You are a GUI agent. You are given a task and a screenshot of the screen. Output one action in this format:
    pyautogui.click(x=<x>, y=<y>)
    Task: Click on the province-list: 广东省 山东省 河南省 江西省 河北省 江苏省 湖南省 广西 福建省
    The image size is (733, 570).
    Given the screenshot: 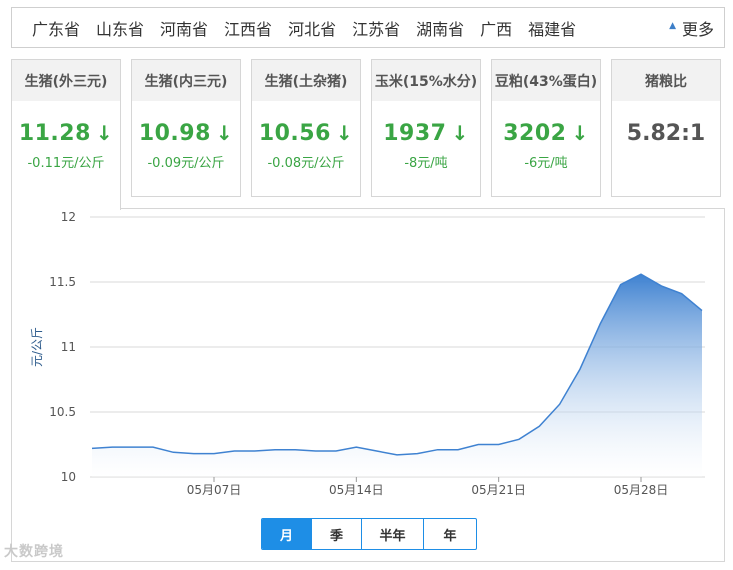 What is the action you would take?
    pyautogui.click(x=302, y=28)
    